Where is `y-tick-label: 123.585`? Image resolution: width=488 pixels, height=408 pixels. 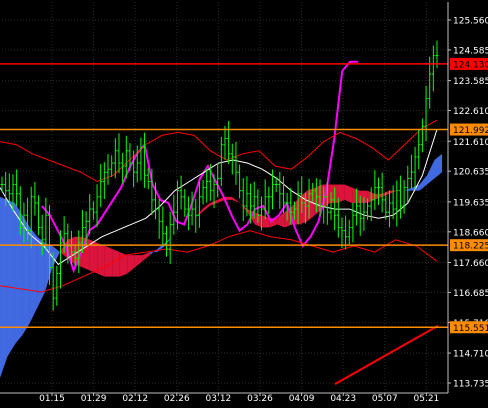 y-tick-label: 123.585 is located at coordinates (470, 82).